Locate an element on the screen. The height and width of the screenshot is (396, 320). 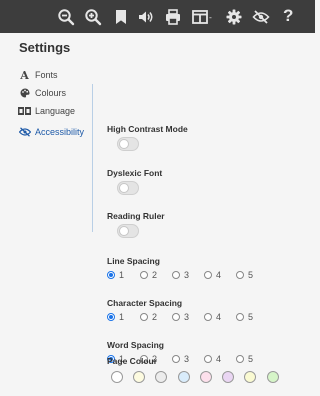
print-icon is located at coordinates (173, 17).